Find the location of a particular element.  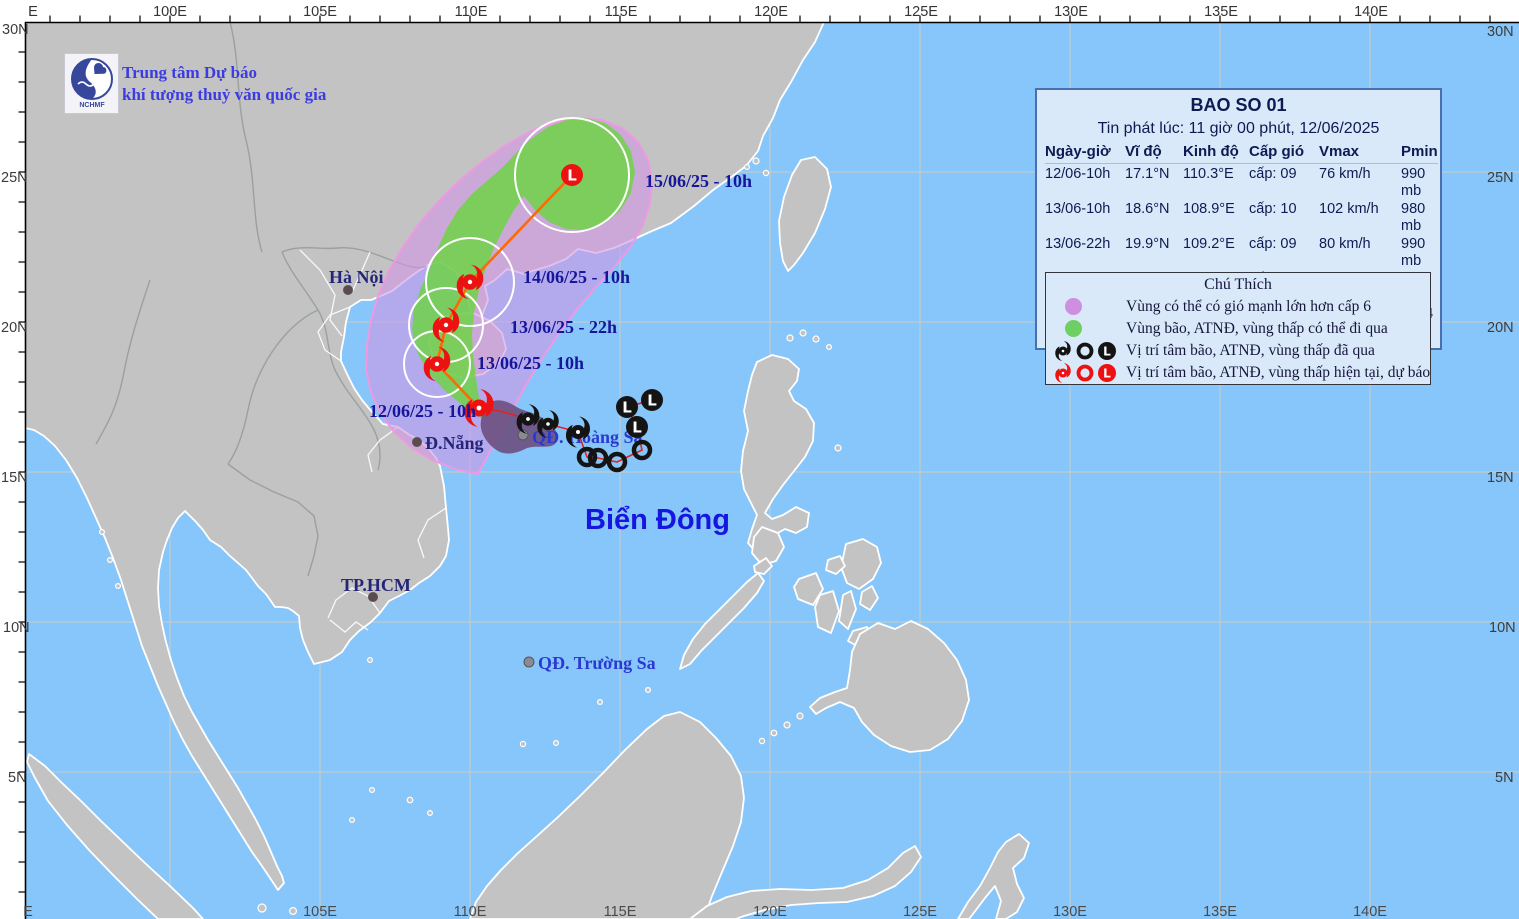

nchmf-logo: NCHMF is located at coordinates (91, 83).